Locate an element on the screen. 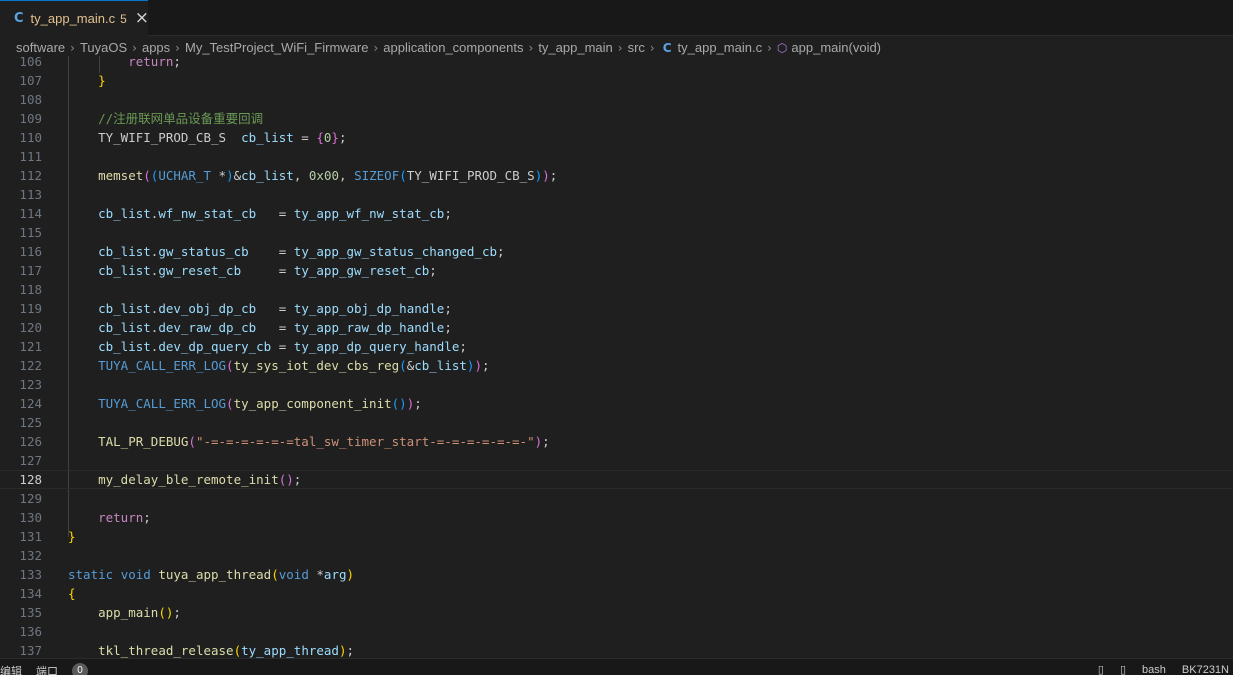  line-number: 113 is located at coordinates (30, 194).